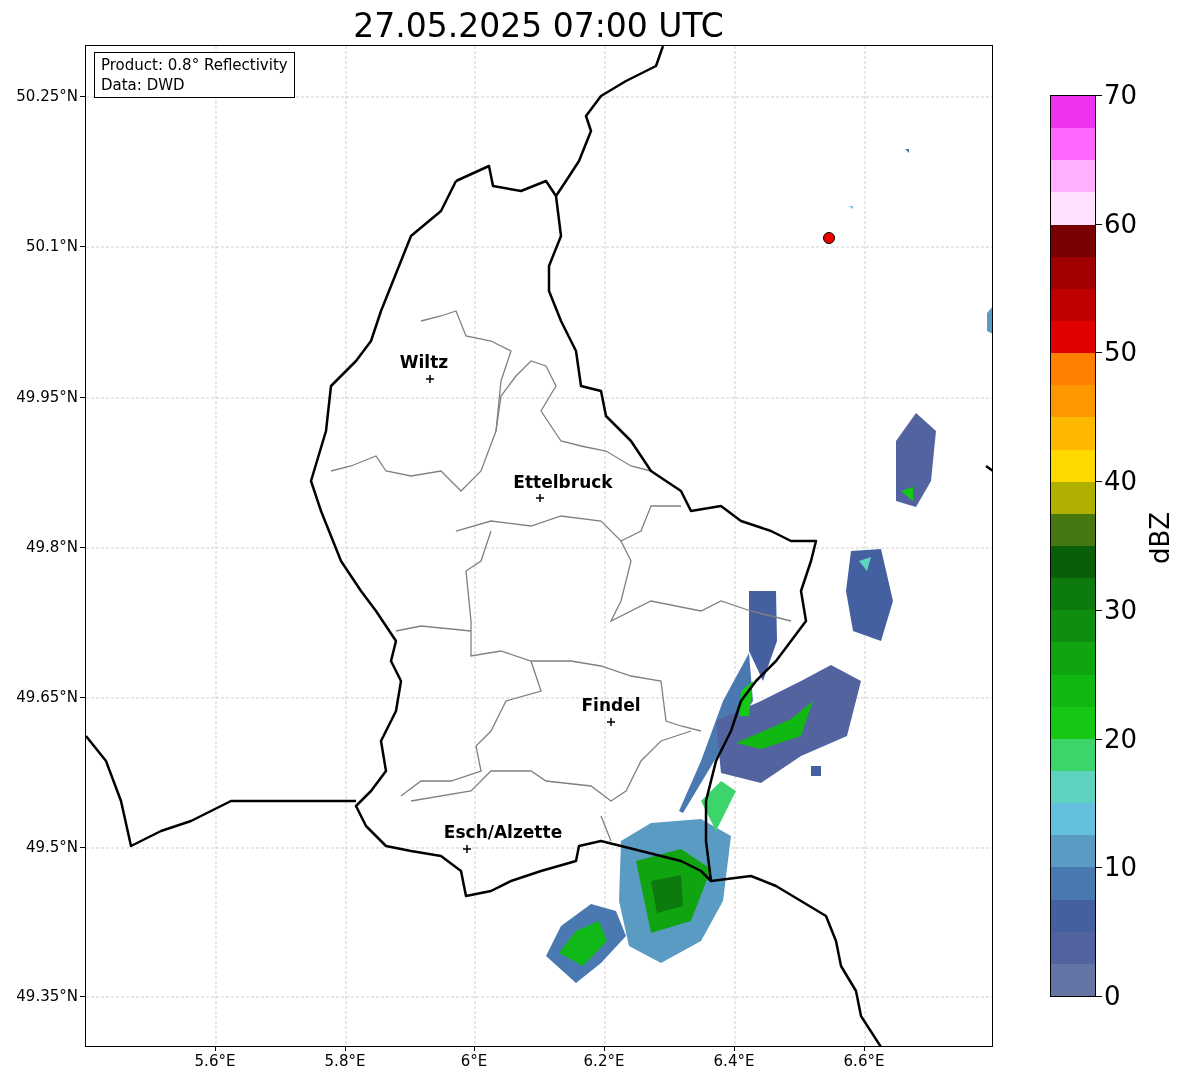 This screenshot has width=1184, height=1081. Describe the element at coordinates (1121, 223) in the screenshot. I see `colorbar-tick-label: 60` at that location.